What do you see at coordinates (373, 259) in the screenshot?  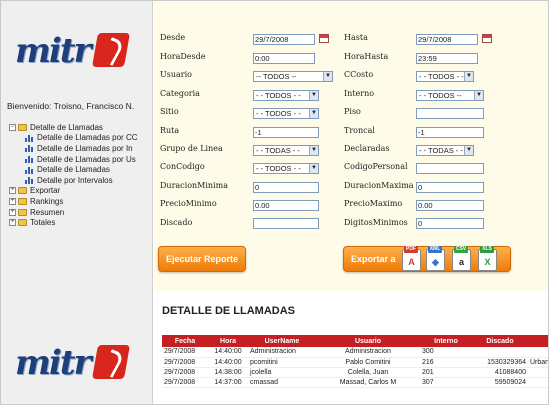 I see `exportar-label: Exportar a` at bounding box center [373, 259].